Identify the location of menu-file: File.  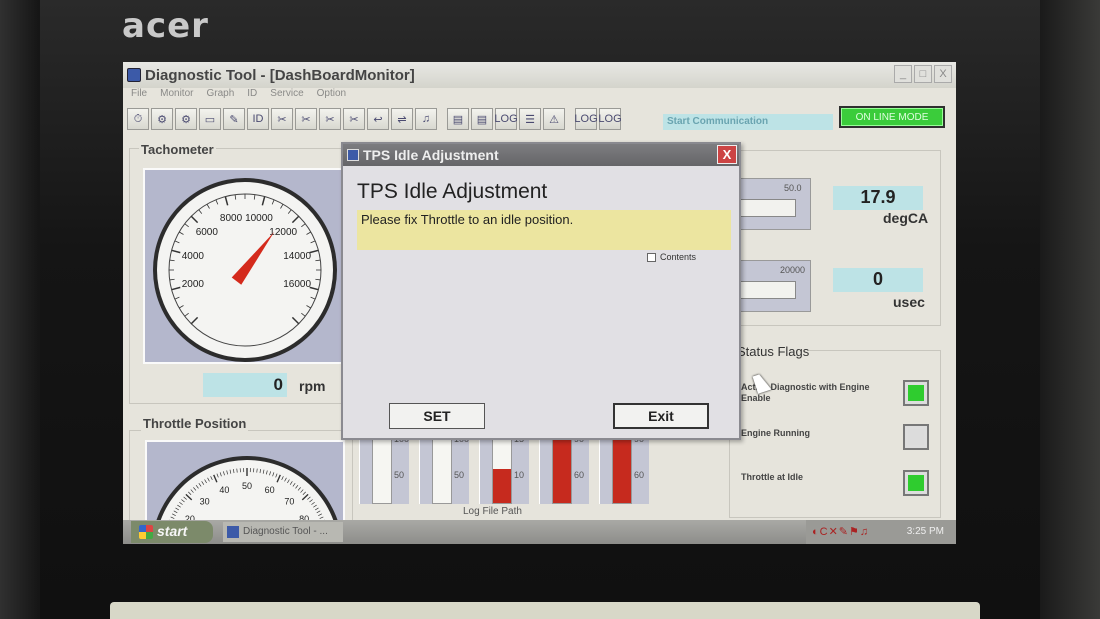
(139, 96).